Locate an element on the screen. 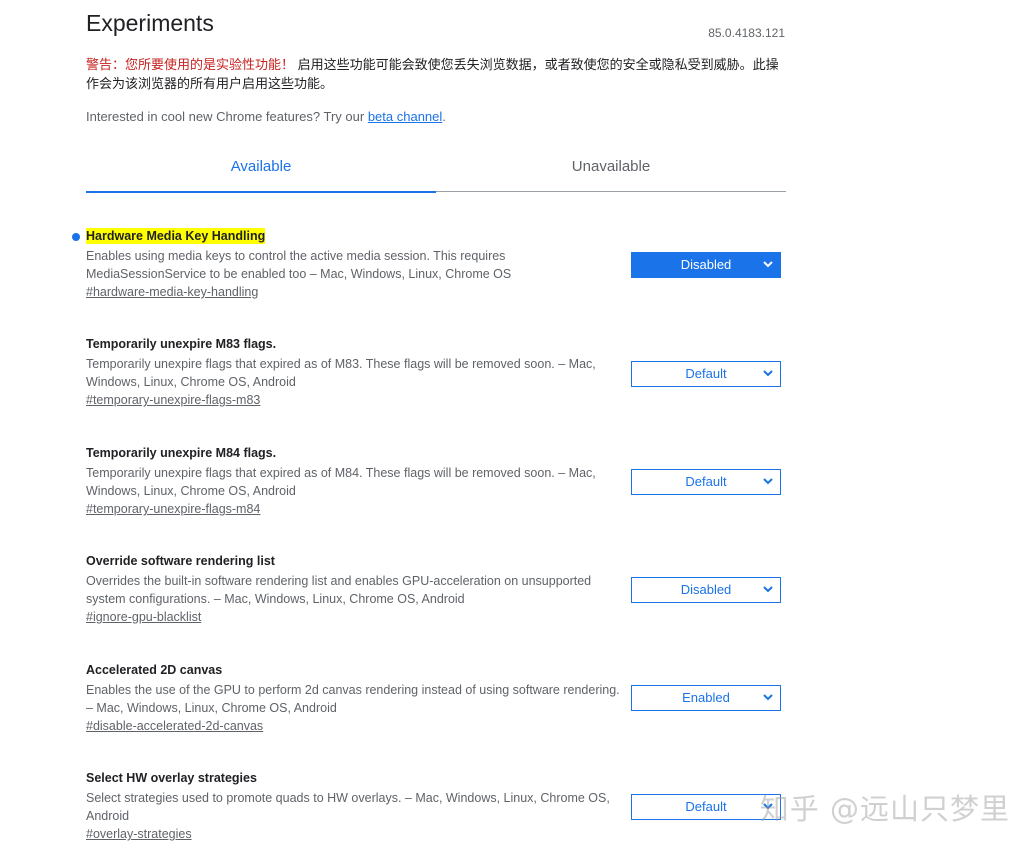 The height and width of the screenshot is (850, 1036). watermark: 知乎 @远山只梦里 is located at coordinates (884, 809).